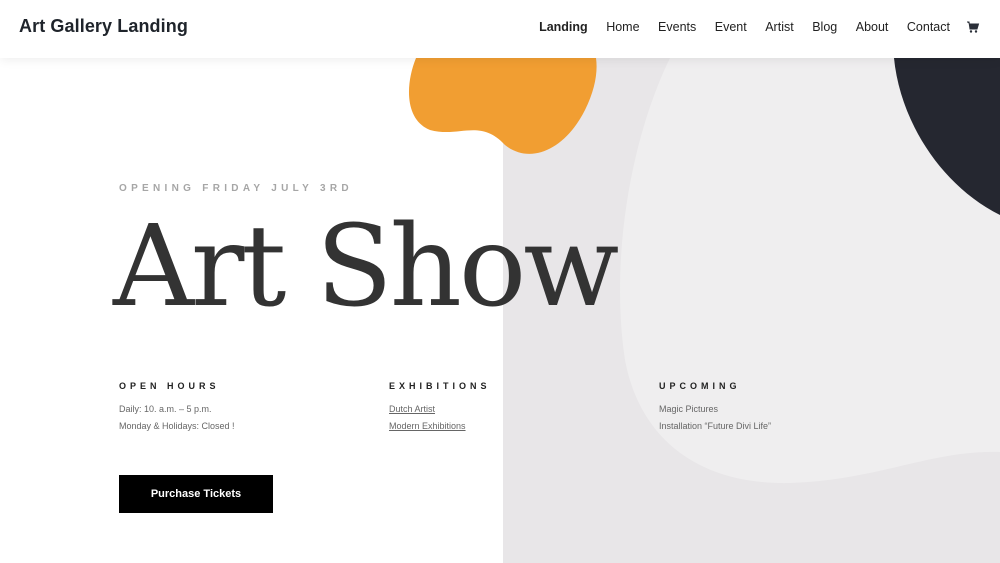  I want to click on nav-item-landing: Landing, so click(563, 27).